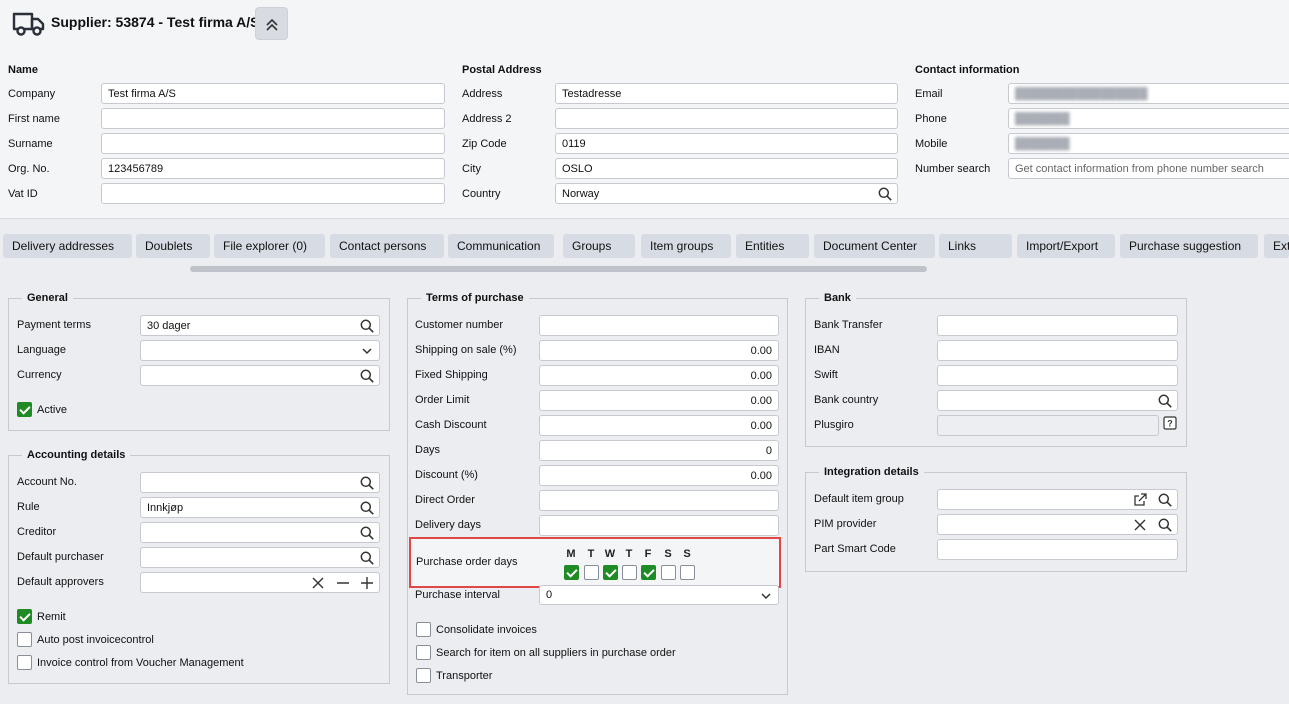 Image resolution: width=1289 pixels, height=704 pixels. Describe the element at coordinates (260, 325) in the screenshot. I see `payment-terms-input: 30 dager` at that location.